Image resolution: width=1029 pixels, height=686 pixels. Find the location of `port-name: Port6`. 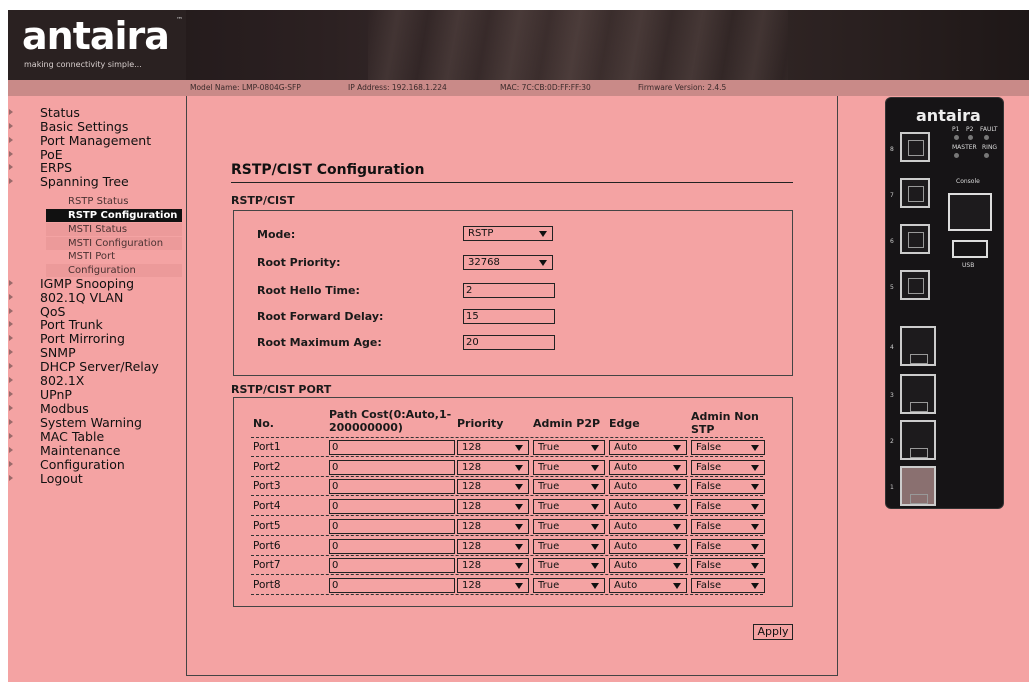

port-name: Port6 is located at coordinates (267, 546).